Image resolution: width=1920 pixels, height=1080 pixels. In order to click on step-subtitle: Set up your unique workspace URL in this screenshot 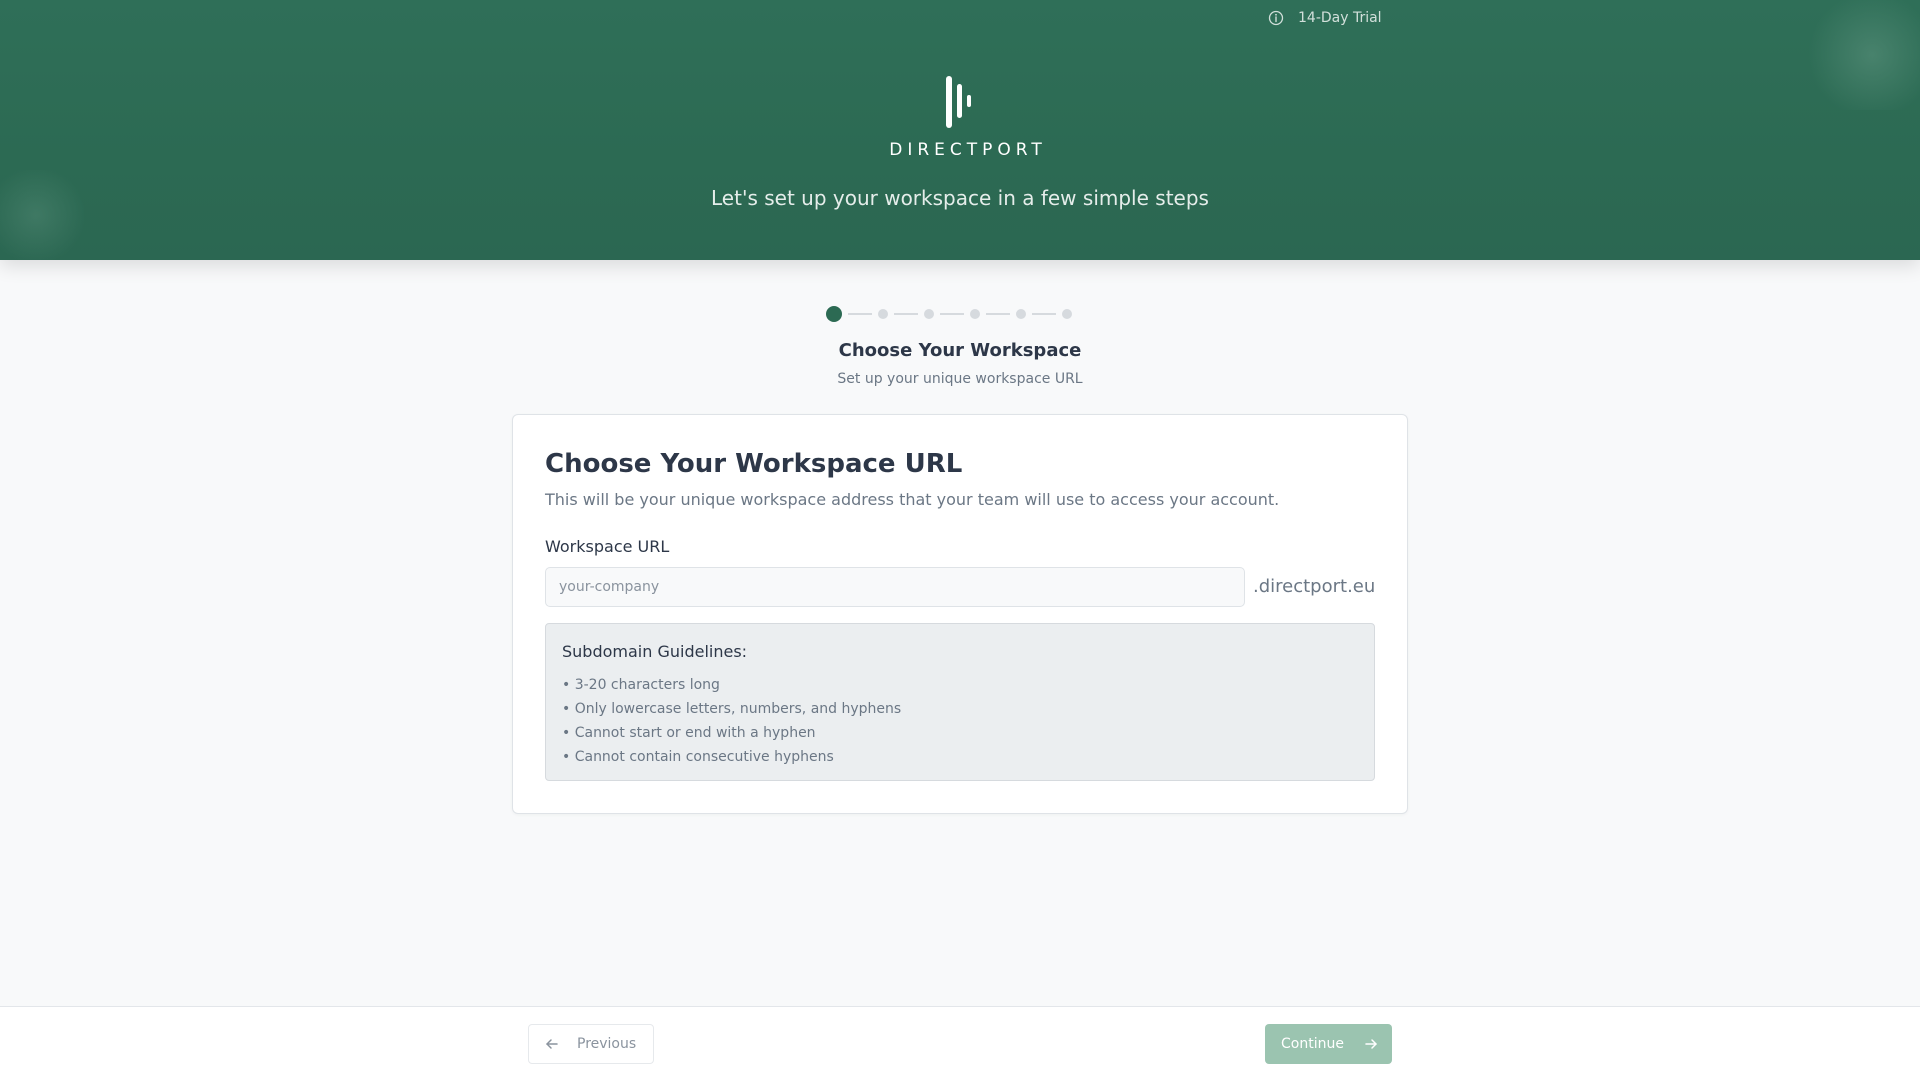, I will do `click(960, 379)`.